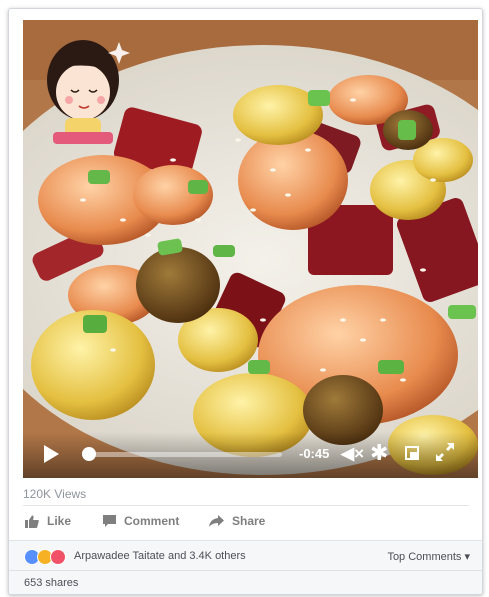  I want to click on share-button: Share, so click(237, 521).